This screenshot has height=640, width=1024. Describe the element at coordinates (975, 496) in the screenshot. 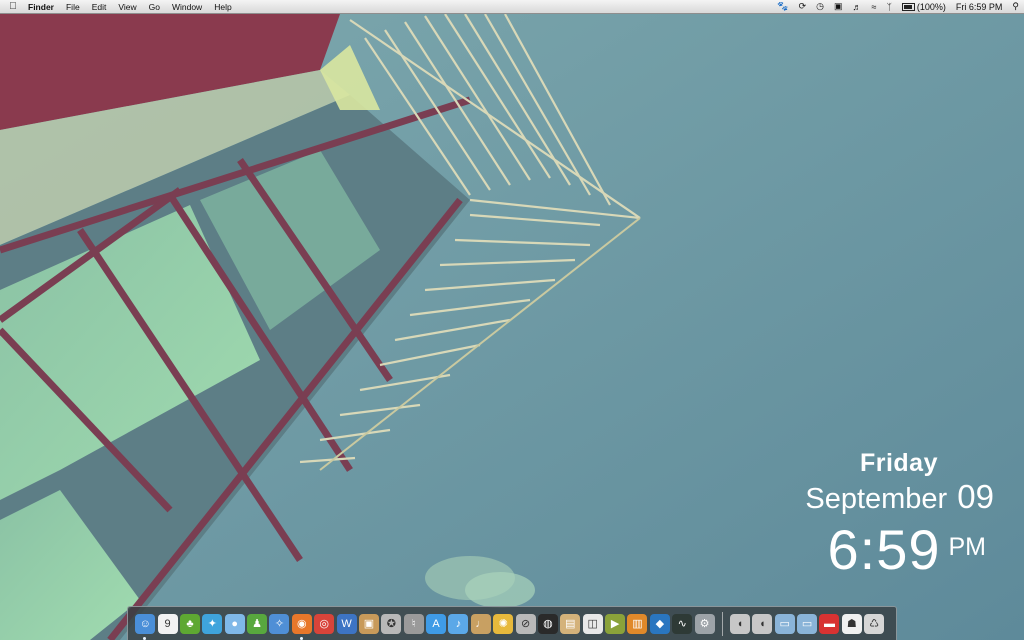

I see `clock-date-number: 09` at that location.